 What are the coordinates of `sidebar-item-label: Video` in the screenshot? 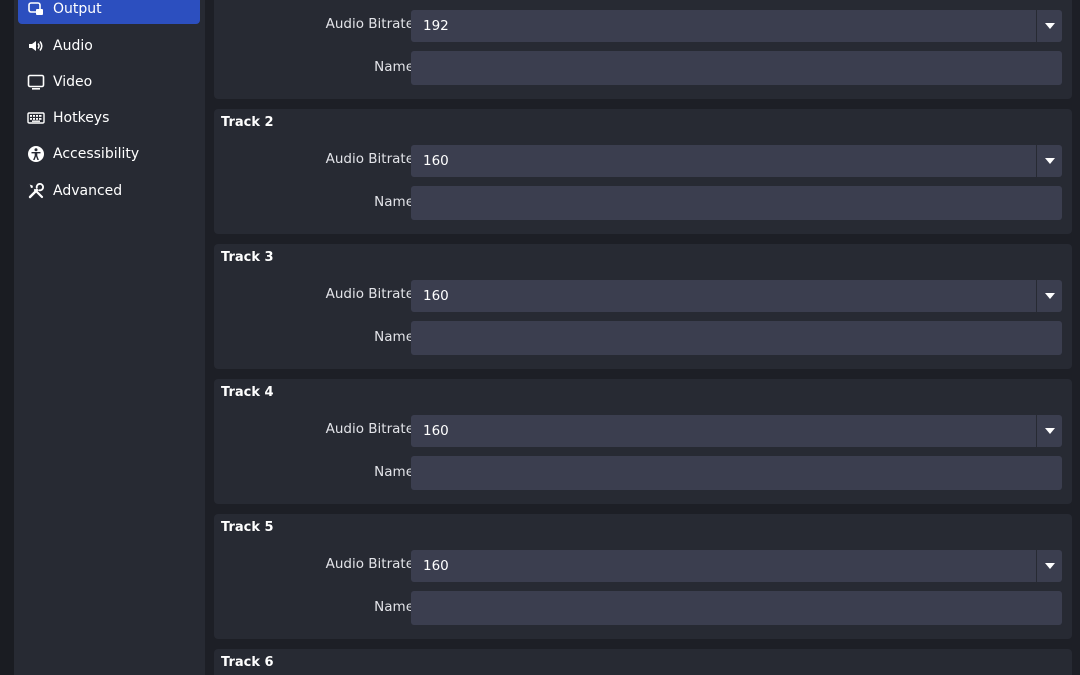 It's located at (73, 82).